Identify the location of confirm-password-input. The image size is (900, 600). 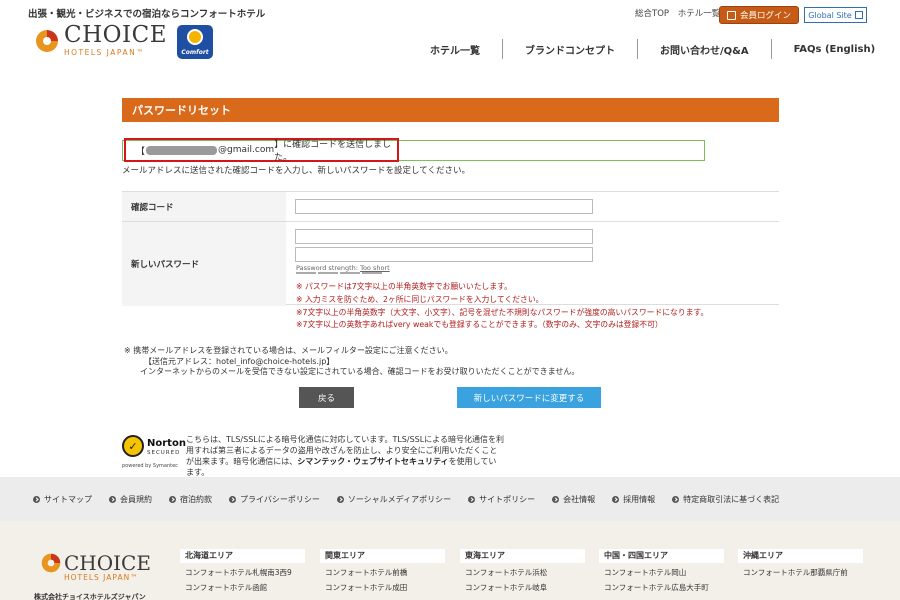
(444, 254).